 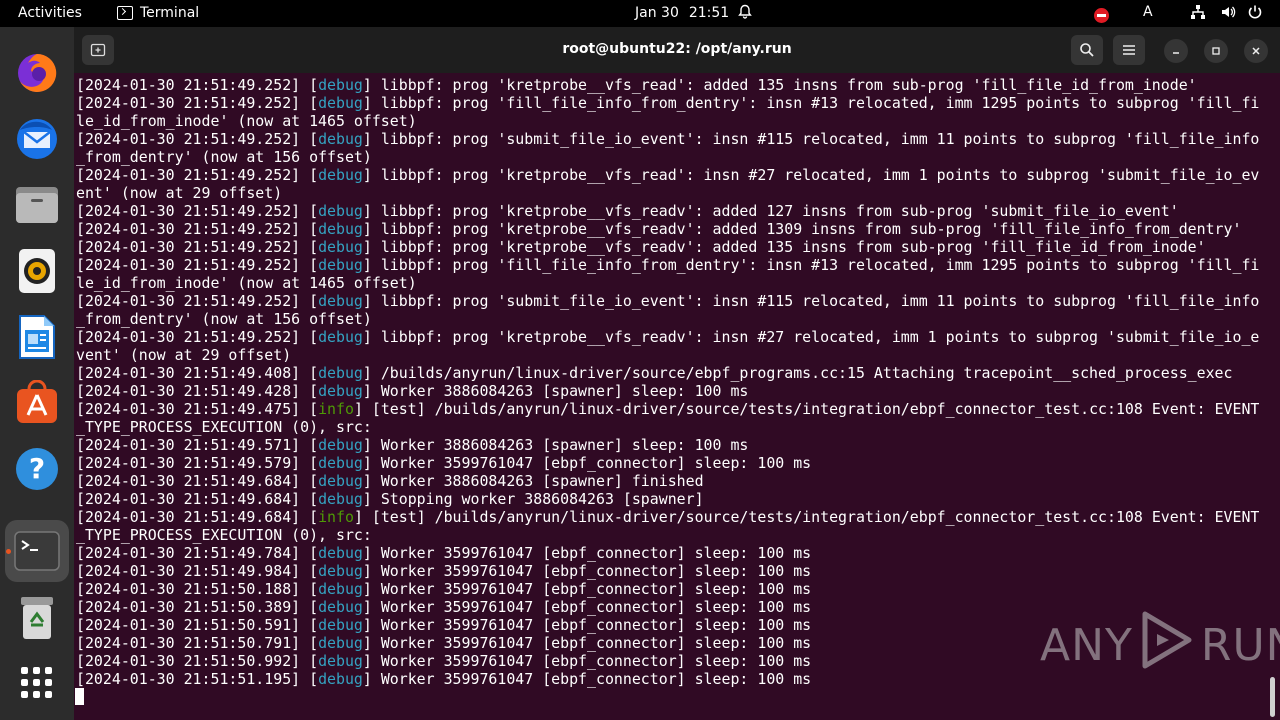 I want to click on clock-date: Jan 30, so click(x=657, y=13).